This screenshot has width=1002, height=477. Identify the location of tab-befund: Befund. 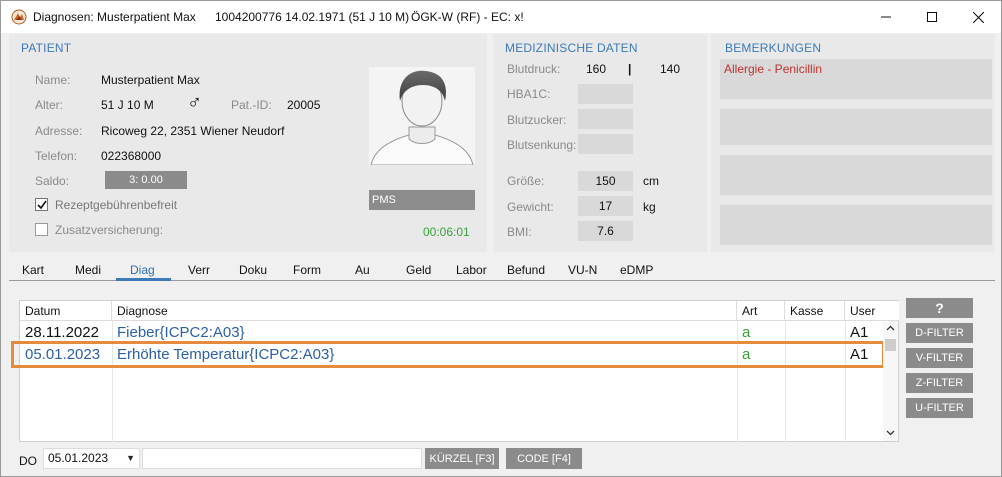
(526, 270).